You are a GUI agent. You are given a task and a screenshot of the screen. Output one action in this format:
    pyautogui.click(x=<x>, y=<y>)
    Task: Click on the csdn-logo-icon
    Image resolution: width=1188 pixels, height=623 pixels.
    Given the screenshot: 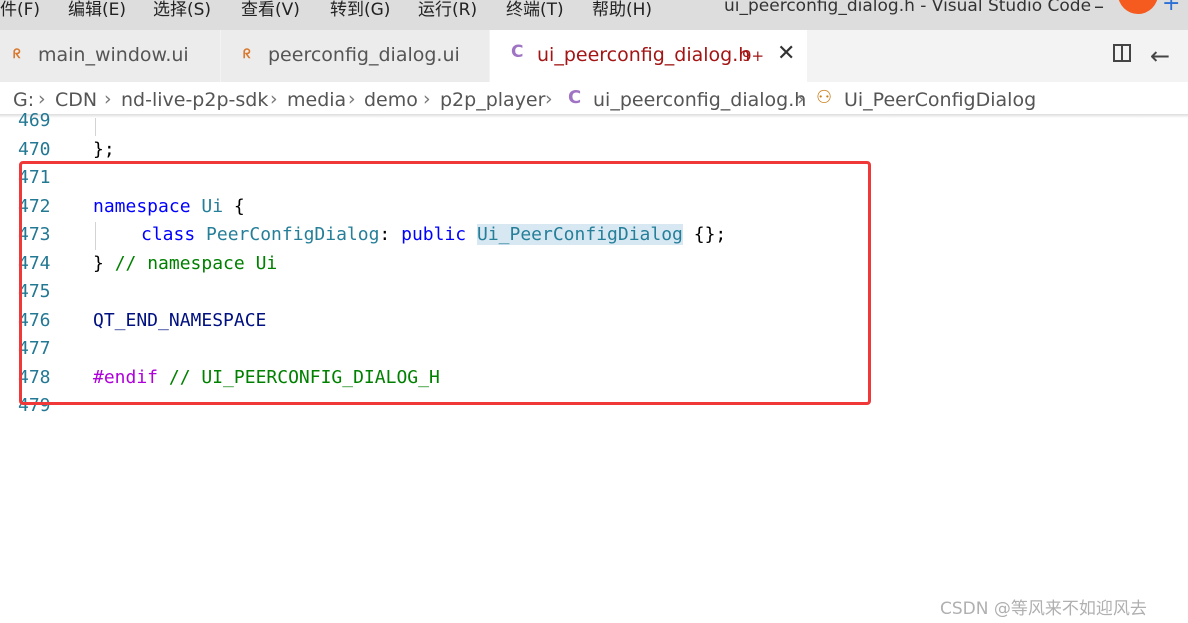 What is the action you would take?
    pyautogui.click(x=1138, y=7)
    